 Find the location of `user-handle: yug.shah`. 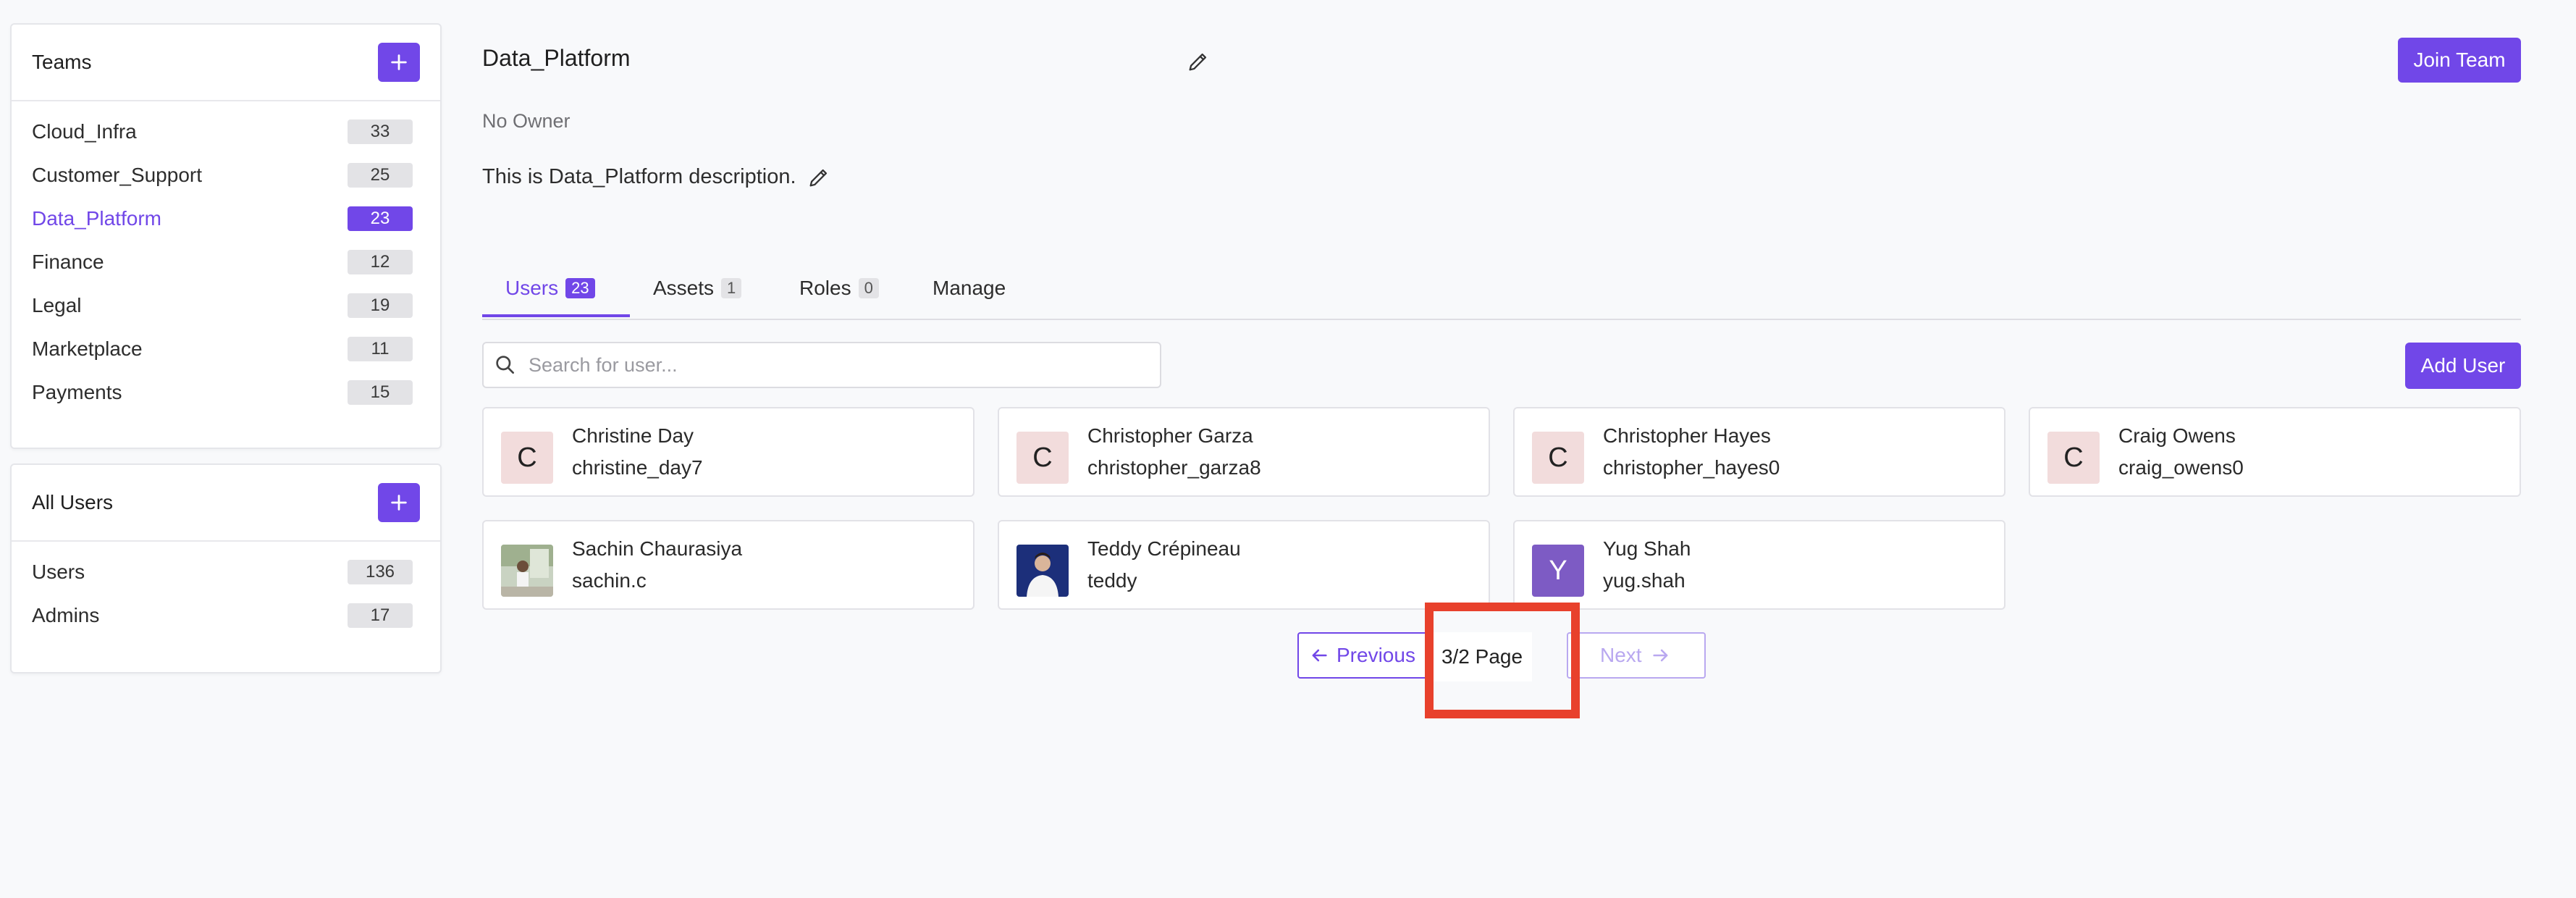

user-handle: yug.shah is located at coordinates (1644, 580).